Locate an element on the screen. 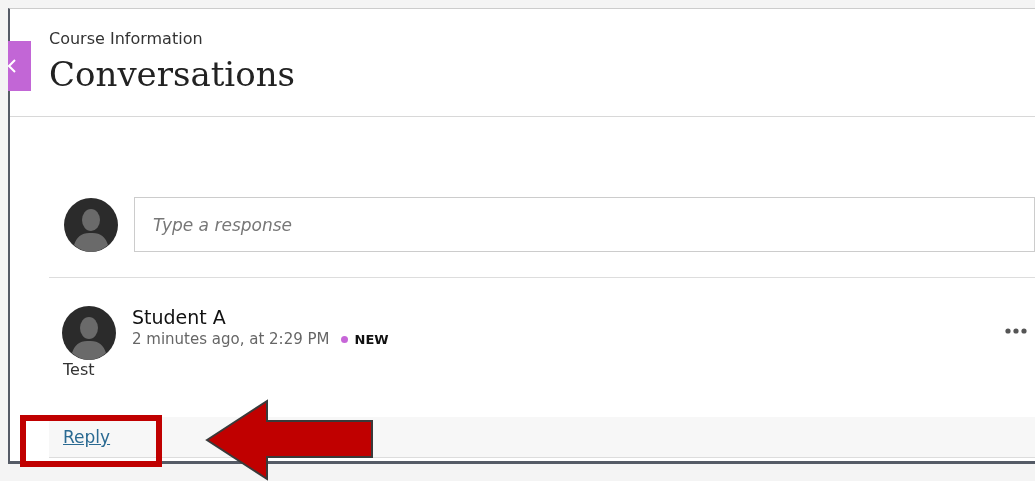  reply-link: Reply is located at coordinates (87, 437).